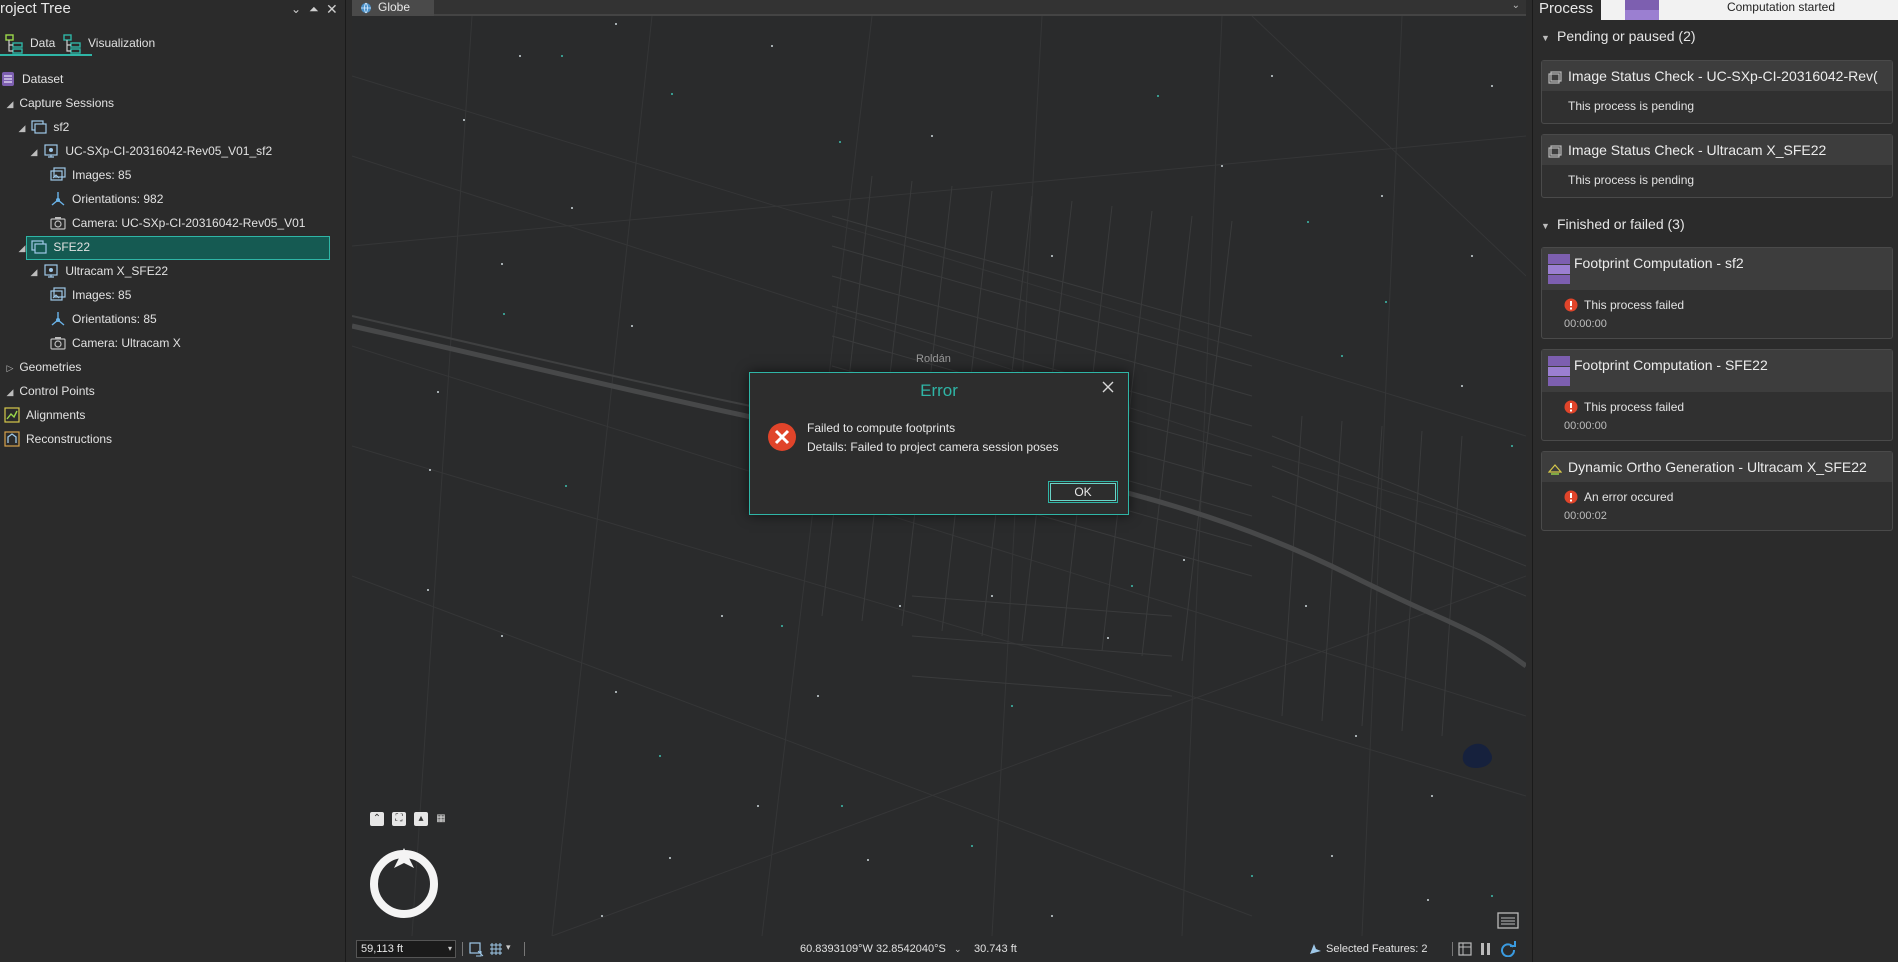 The height and width of the screenshot is (962, 1898). I want to click on cursor-coordinates: 60.8393109°W 32.8542040°S, so click(873, 949).